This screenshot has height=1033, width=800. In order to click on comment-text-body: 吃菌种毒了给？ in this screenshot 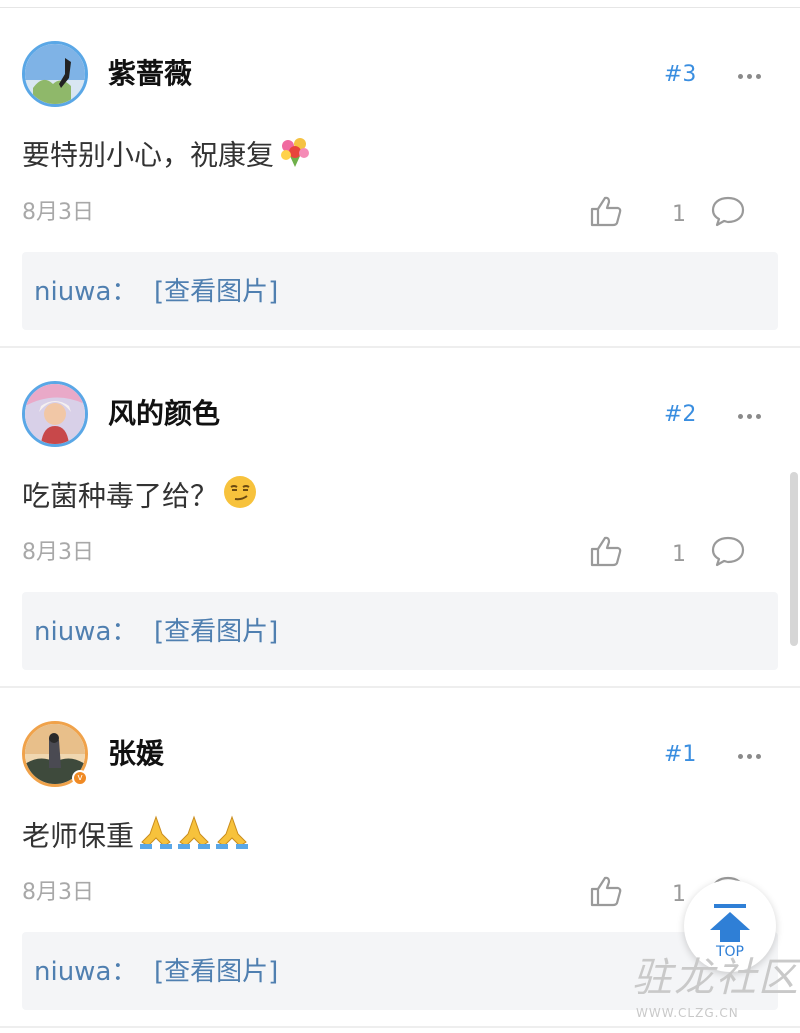, I will do `click(120, 496)`.